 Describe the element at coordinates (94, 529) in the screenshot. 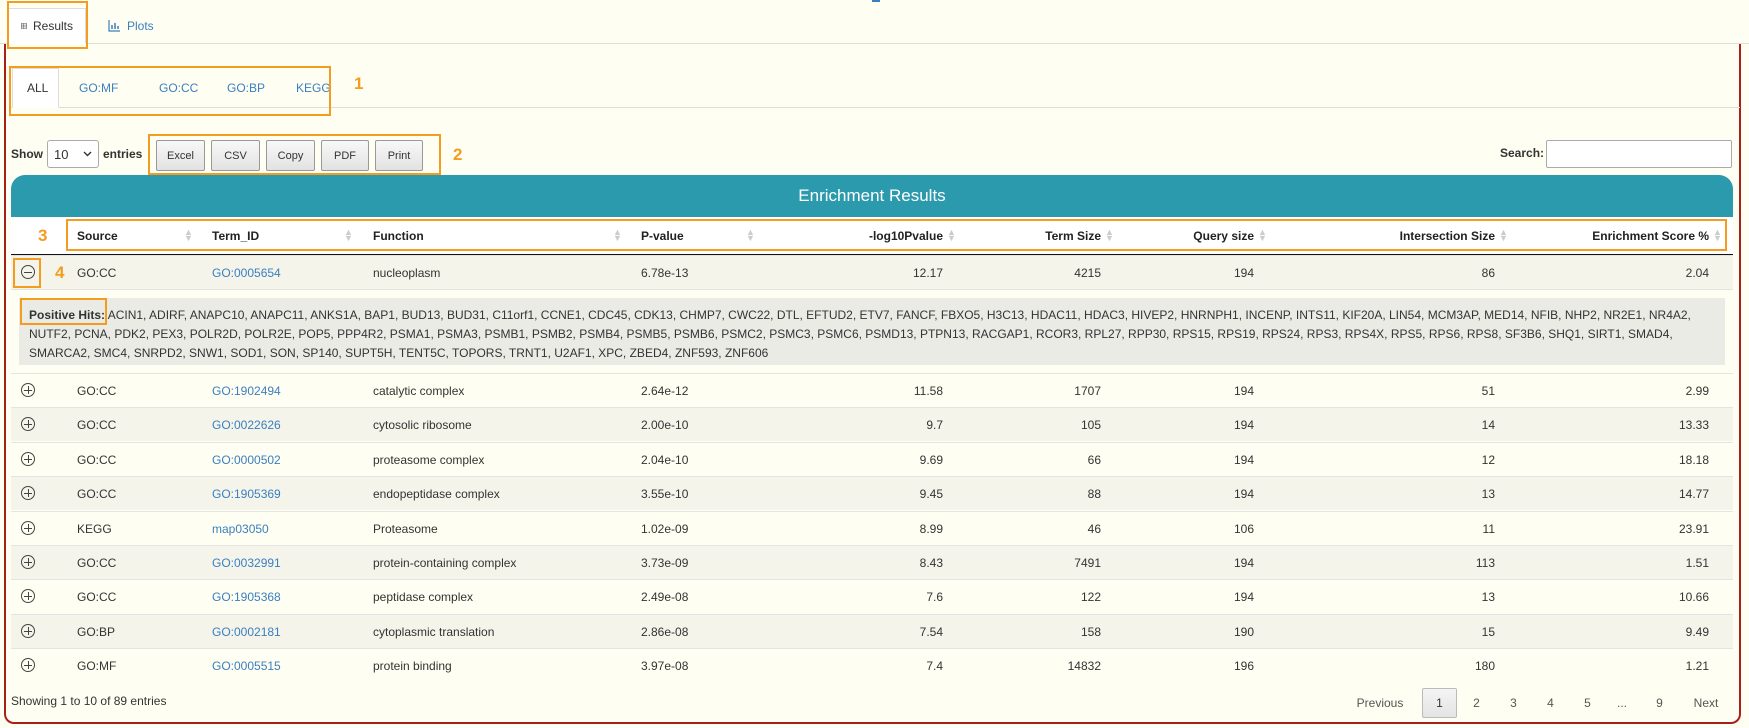

I see `cell-source: KEGG` at that location.